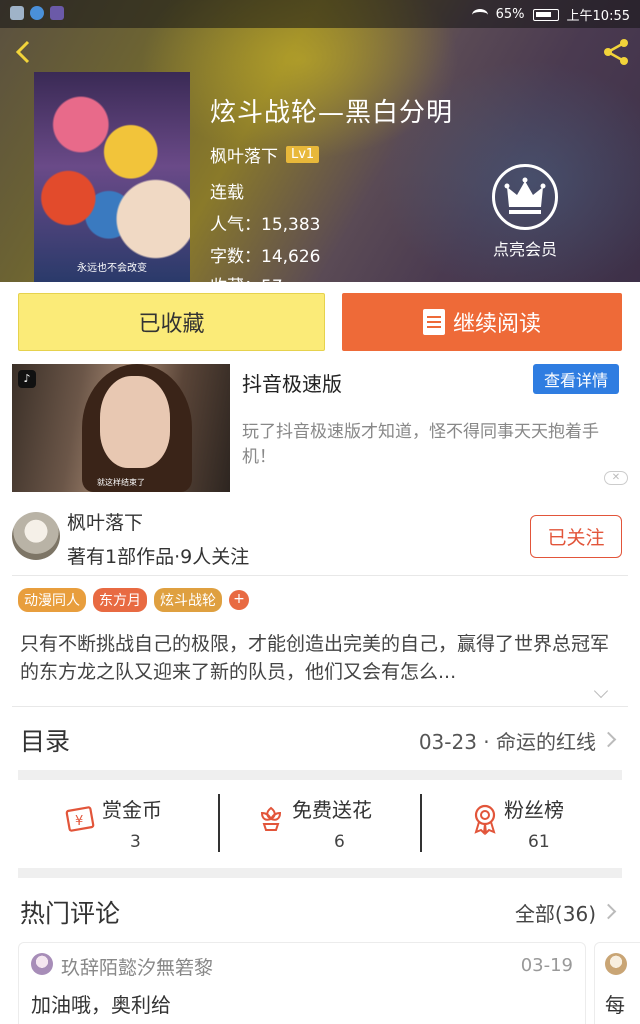  Describe the element at coordinates (539, 842) in the screenshot. I see `stat-value: 61` at that location.